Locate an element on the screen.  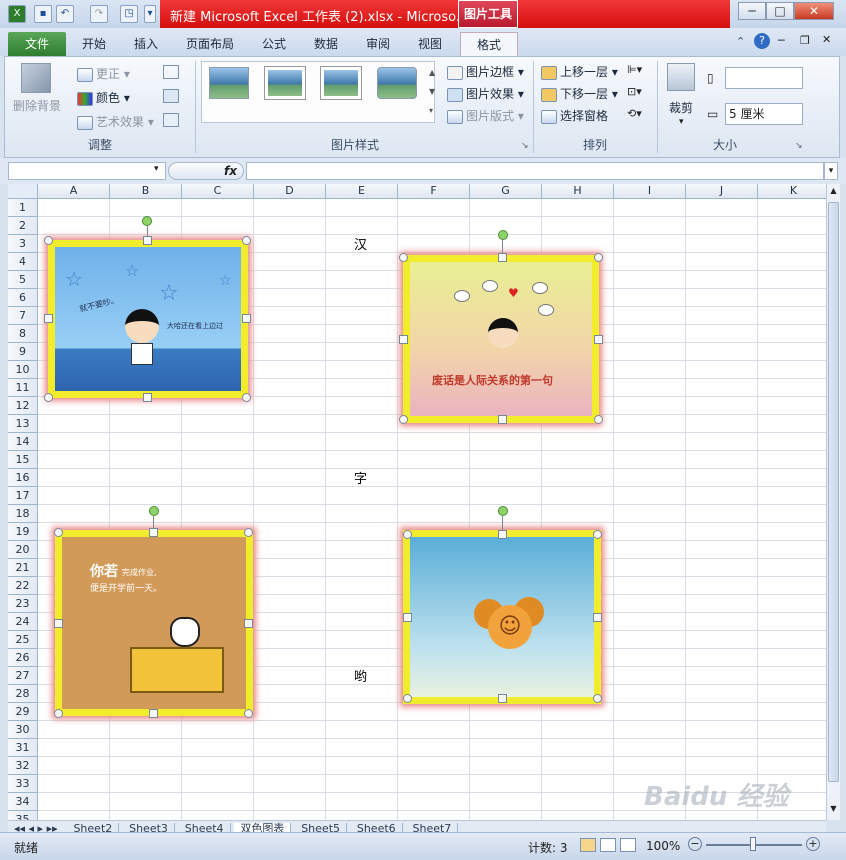
maximize-button: □ is located at coordinates (780, 11).